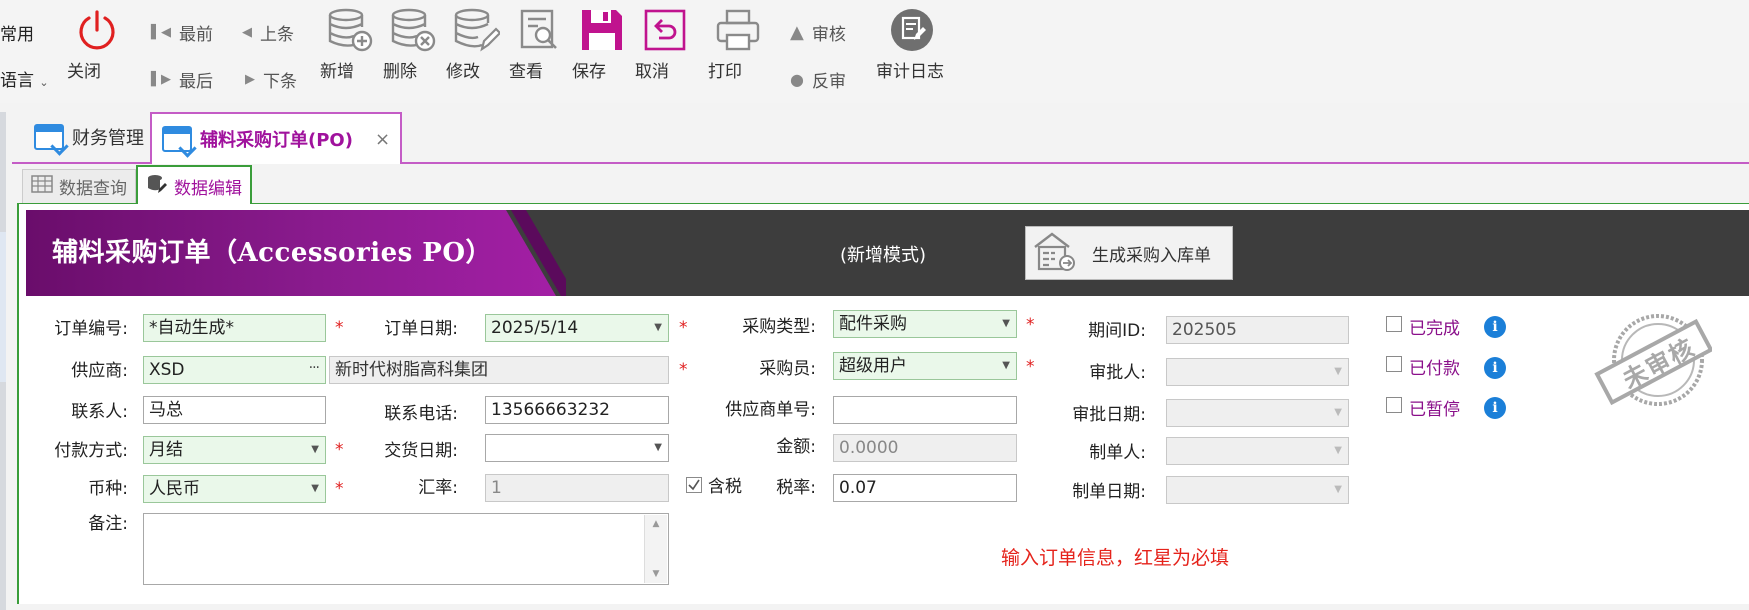  I want to click on payment-select: 月结 ▼, so click(234, 450).